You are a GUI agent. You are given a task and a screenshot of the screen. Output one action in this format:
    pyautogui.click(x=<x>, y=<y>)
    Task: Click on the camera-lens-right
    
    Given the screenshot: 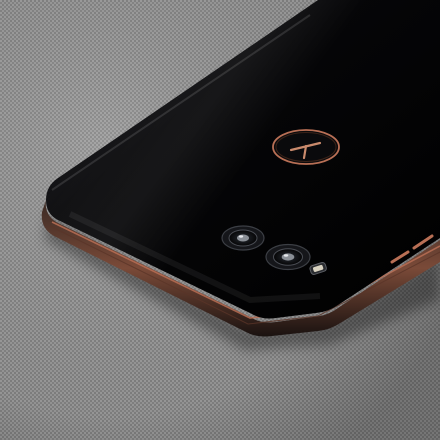 What is the action you would take?
    pyautogui.click(x=288, y=257)
    